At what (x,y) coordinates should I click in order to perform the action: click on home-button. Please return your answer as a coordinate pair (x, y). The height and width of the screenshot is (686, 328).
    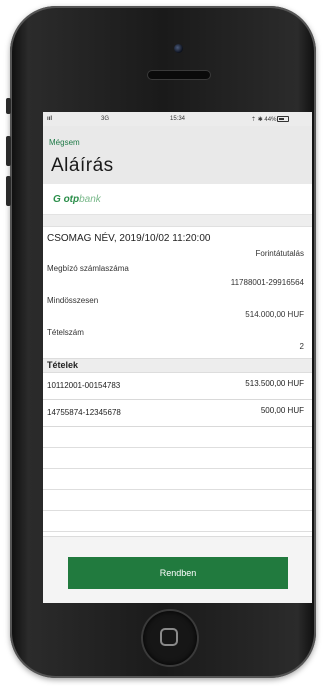
    Looking at the image, I should click on (170, 638).